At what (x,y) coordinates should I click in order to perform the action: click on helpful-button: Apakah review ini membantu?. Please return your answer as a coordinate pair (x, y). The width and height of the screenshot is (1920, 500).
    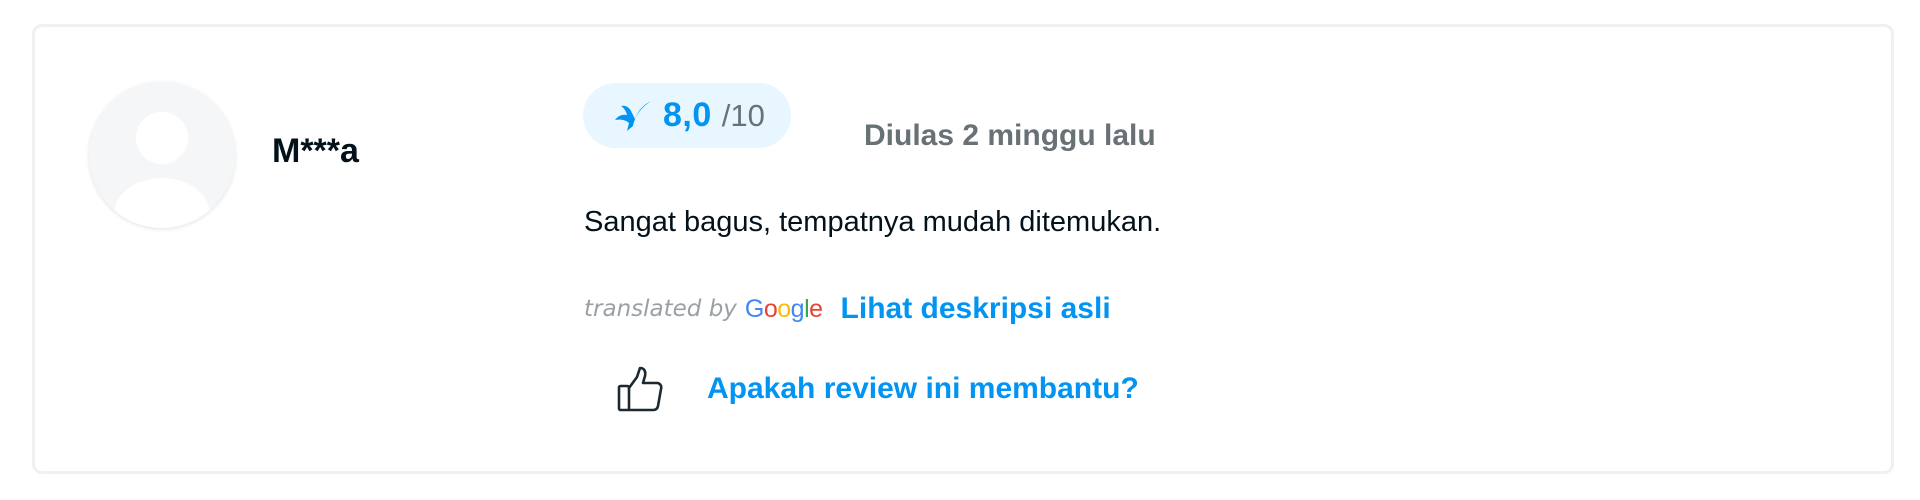
    Looking at the image, I should click on (877, 389).